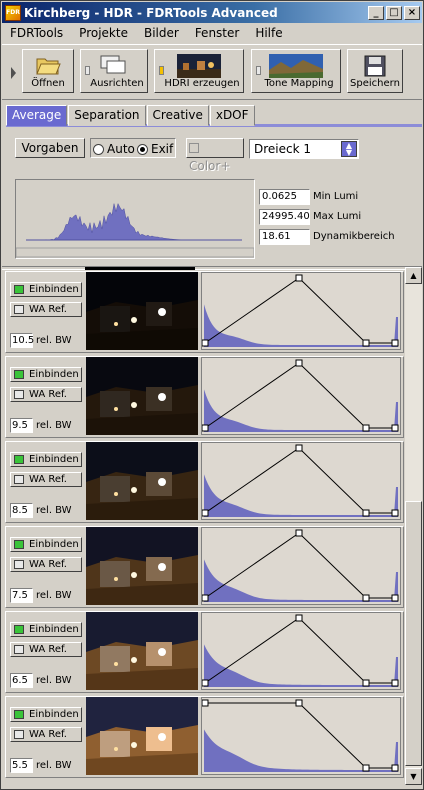  What do you see at coordinates (13, 73) in the screenshot?
I see `toolbar-grip-icon` at bounding box center [13, 73].